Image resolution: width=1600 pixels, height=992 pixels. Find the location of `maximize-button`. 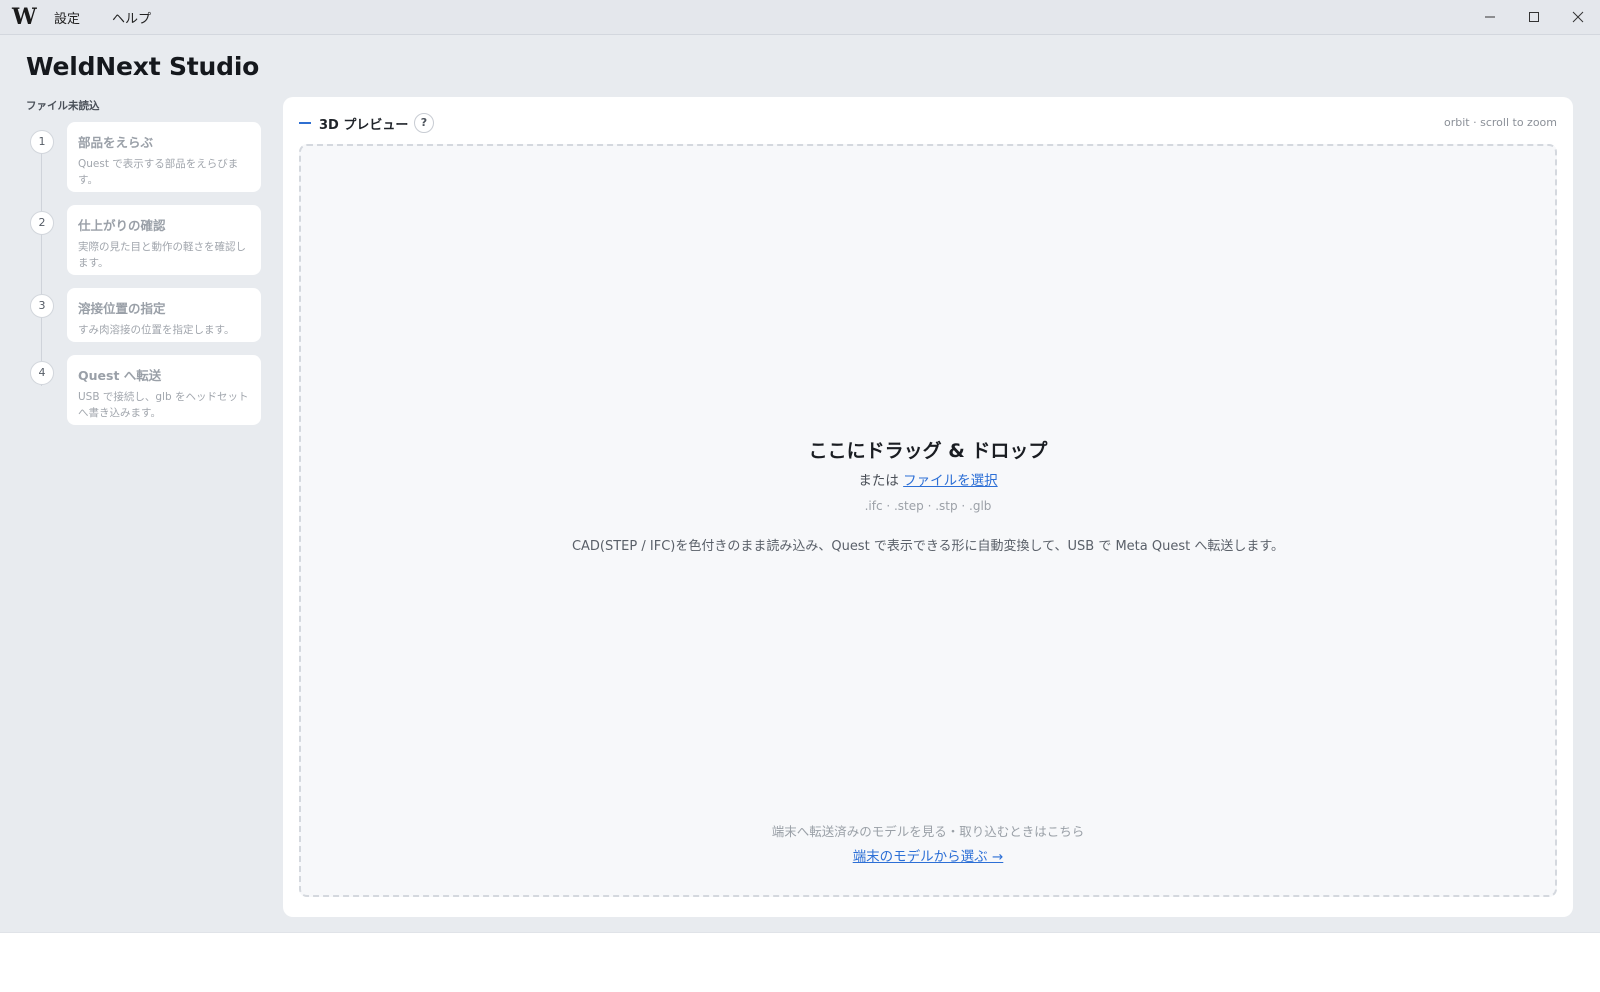

maximize-button is located at coordinates (1534, 17).